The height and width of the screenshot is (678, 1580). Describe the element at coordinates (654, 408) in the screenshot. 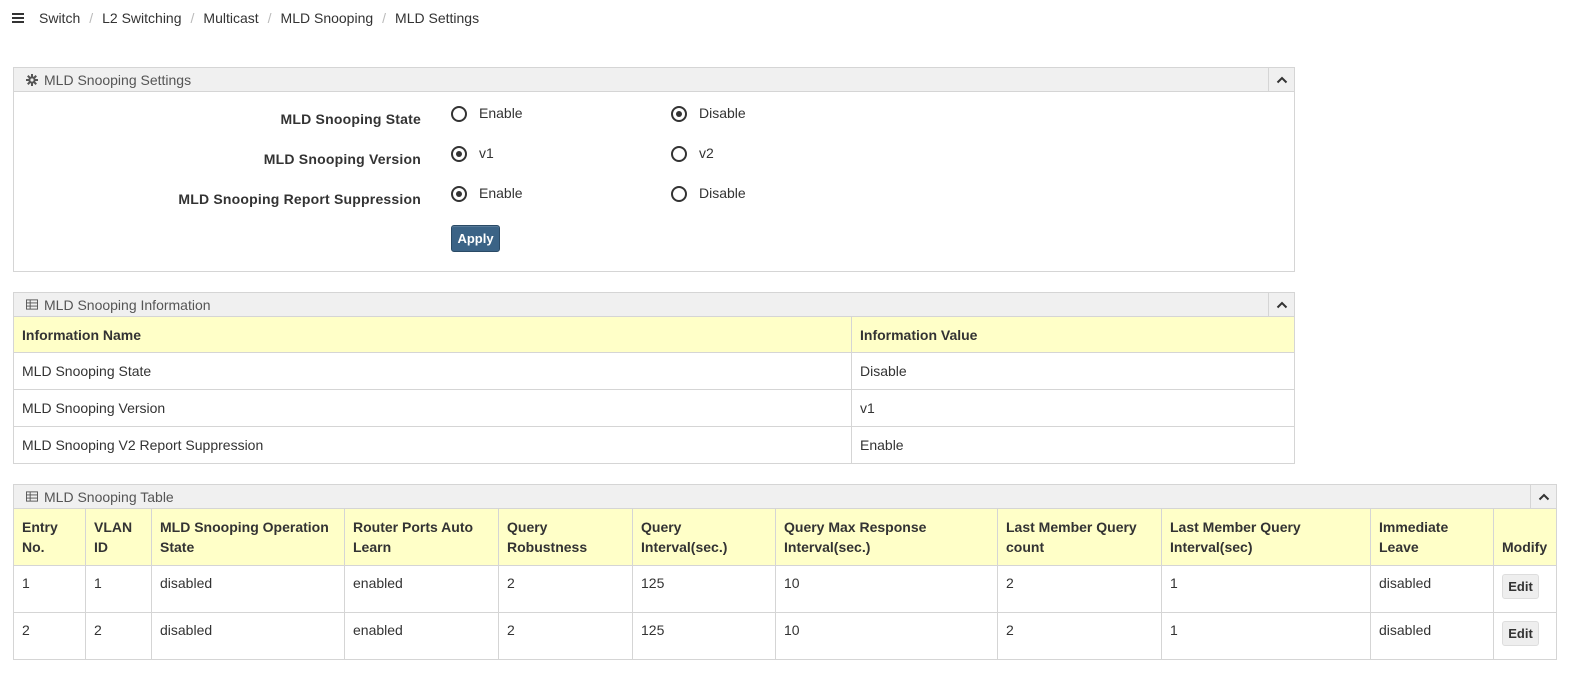

I see `table-row: MLD Snooping Version v1` at that location.